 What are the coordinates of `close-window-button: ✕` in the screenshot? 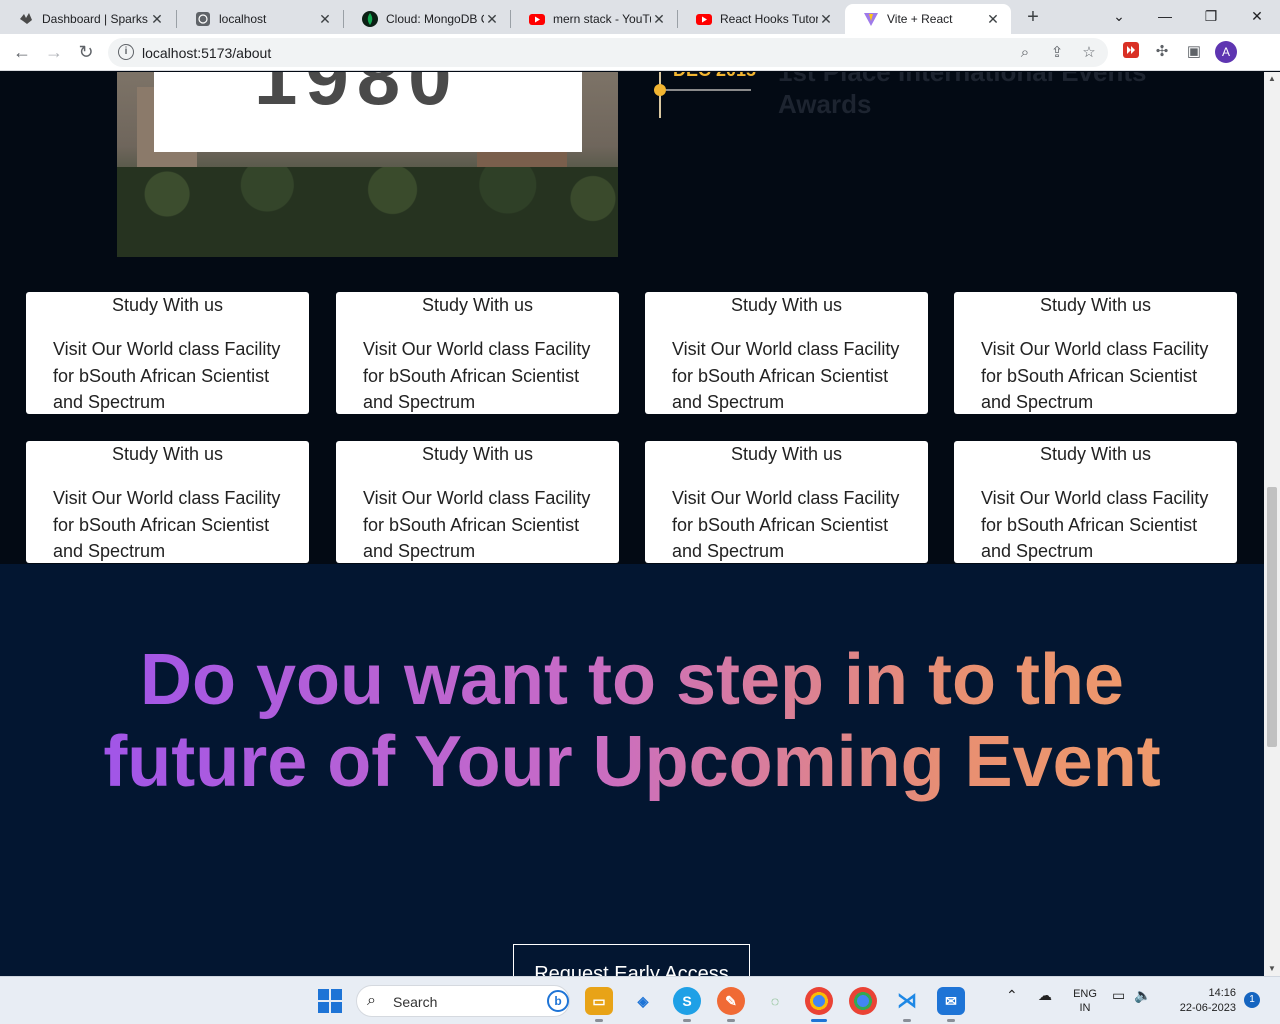 It's located at (1257, 16).